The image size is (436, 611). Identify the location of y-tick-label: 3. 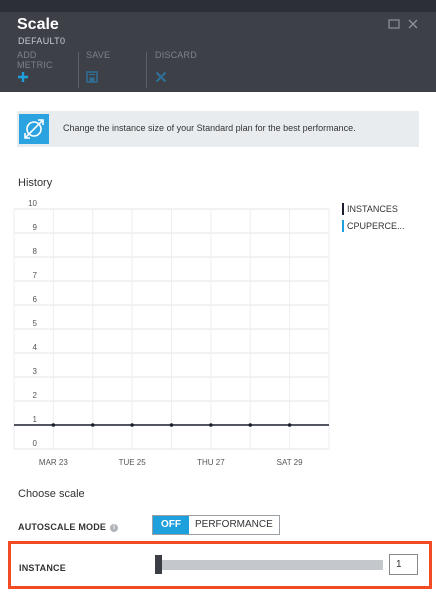
(35, 371).